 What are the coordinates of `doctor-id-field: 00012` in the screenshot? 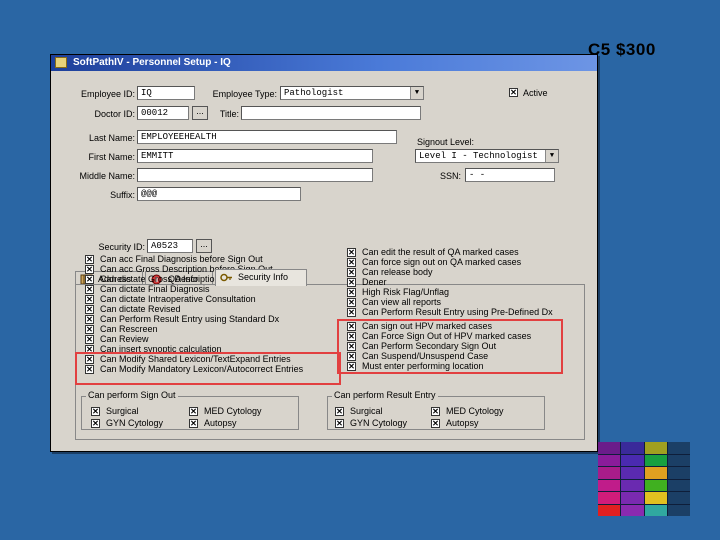 It's located at (163, 113).